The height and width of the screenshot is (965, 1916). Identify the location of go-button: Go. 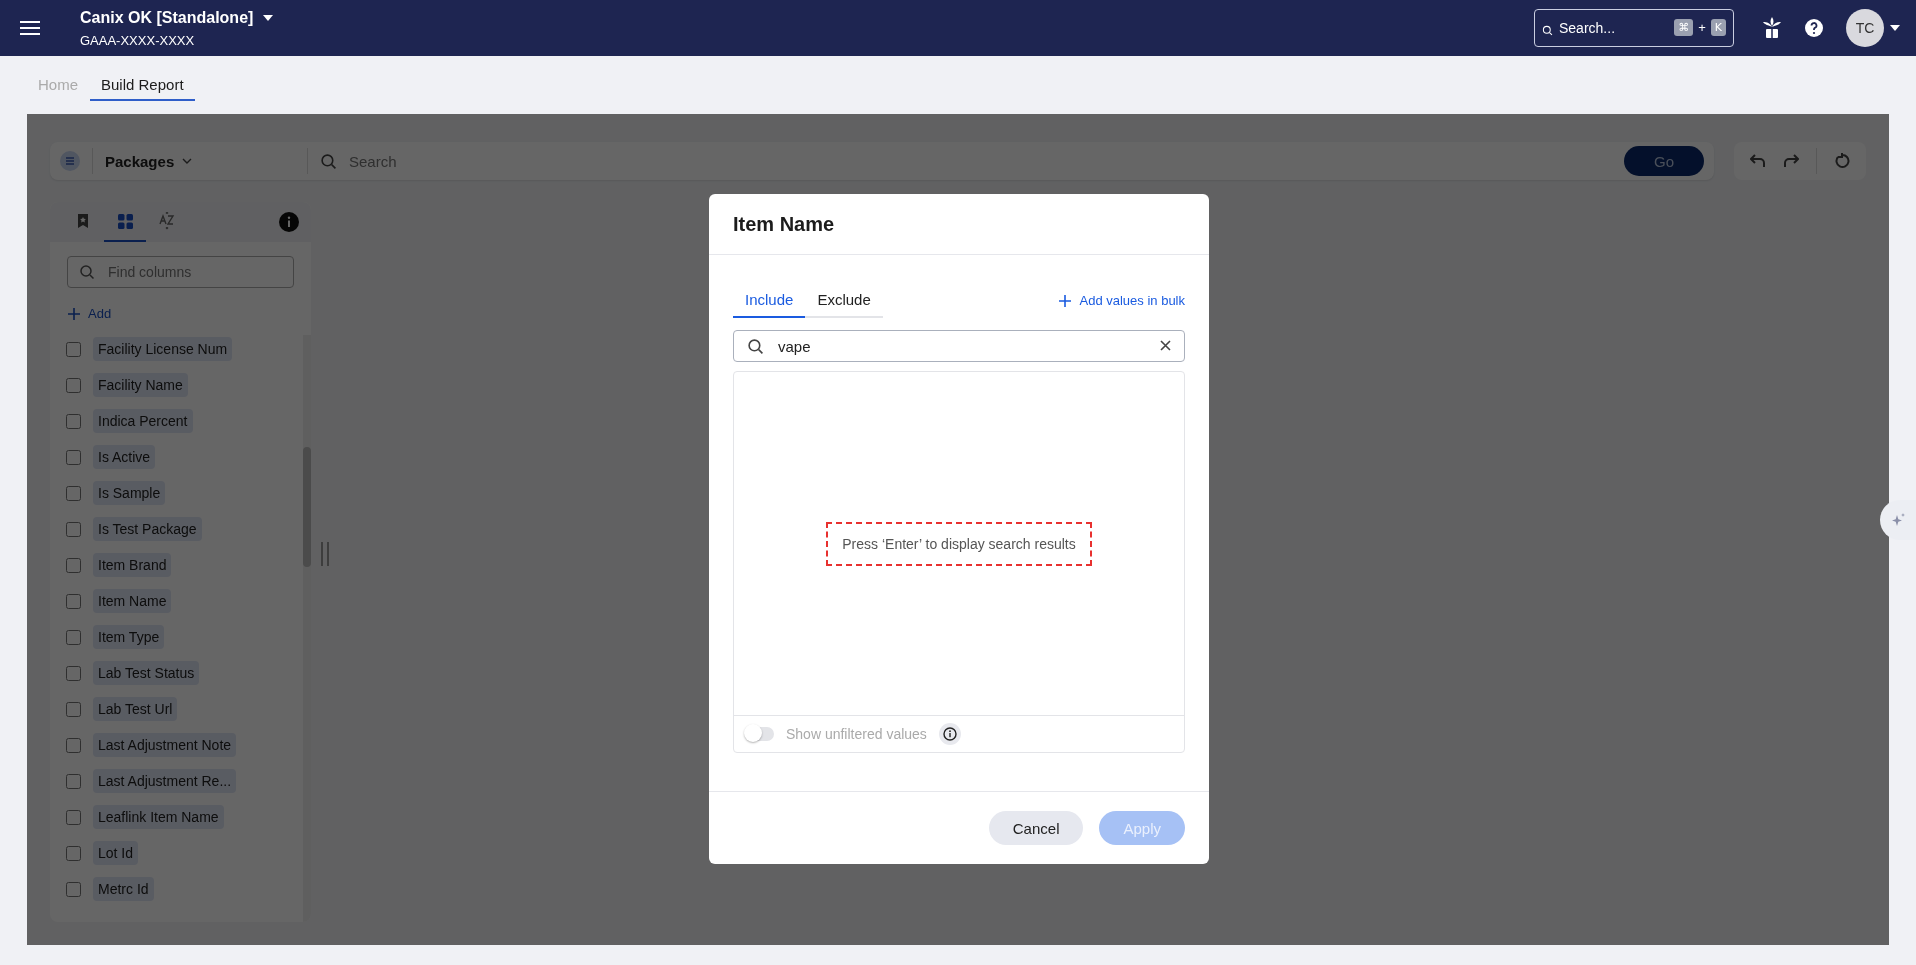
(1664, 161).